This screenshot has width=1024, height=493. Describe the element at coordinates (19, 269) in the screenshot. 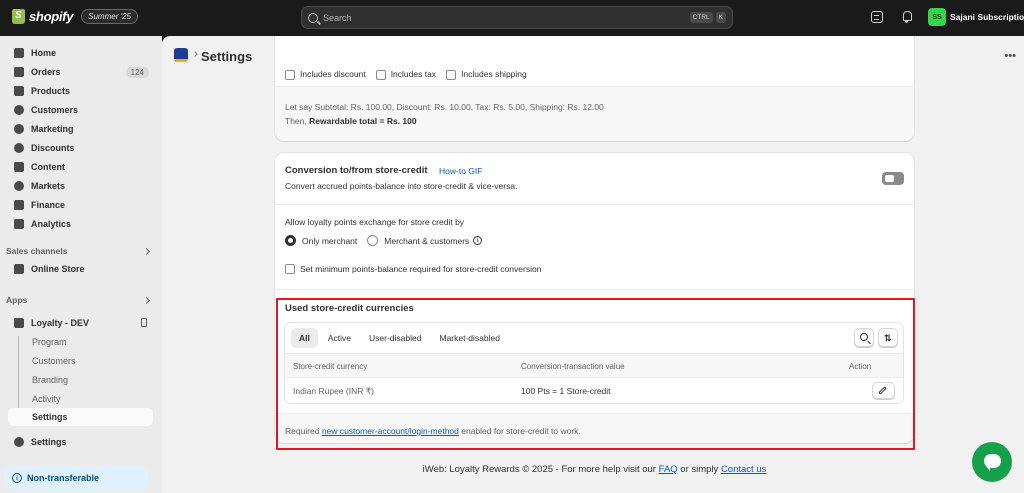

I see `online-store-icon` at that location.